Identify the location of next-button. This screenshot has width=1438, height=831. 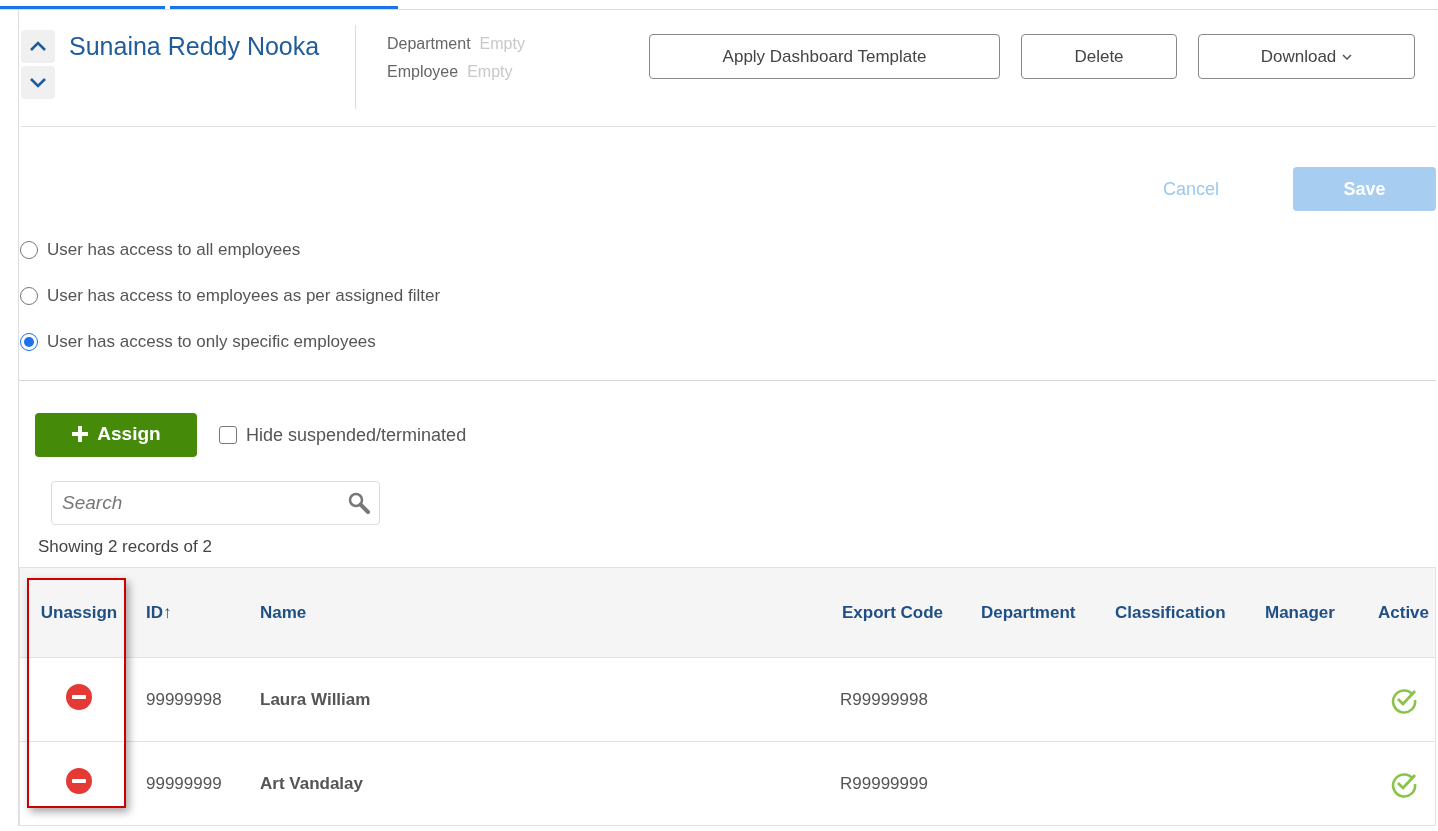
(38, 82).